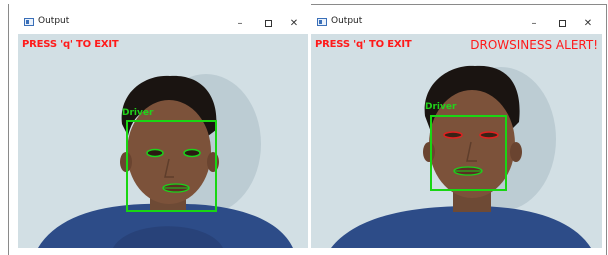  Describe the element at coordinates (534, 45) in the screenshot. I see `drowsiness-alert: DROWSINESS ALERT!` at that location.